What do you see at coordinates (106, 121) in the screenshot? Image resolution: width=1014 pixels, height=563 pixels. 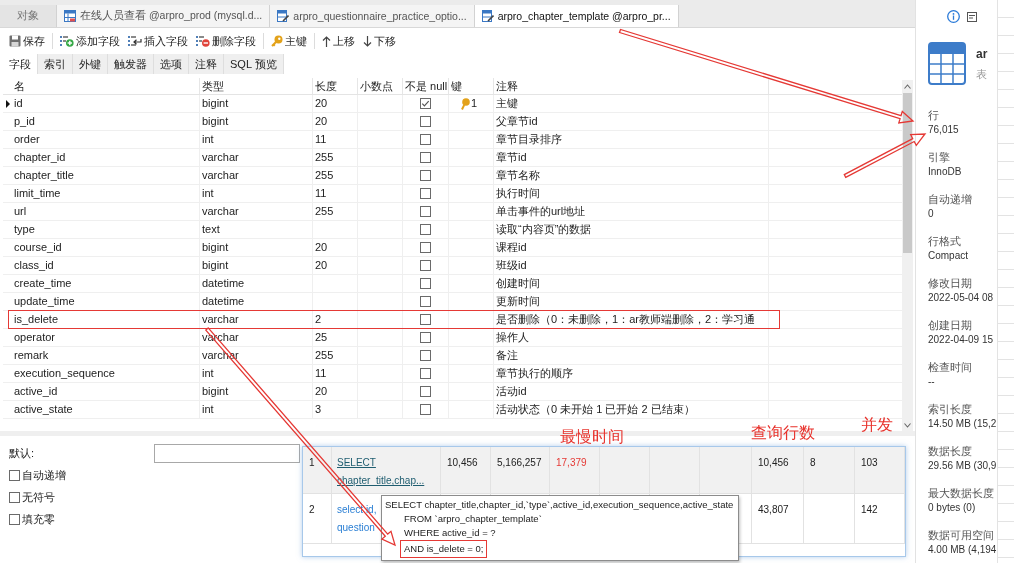 I see `table-cell: p_id` at bounding box center [106, 121].